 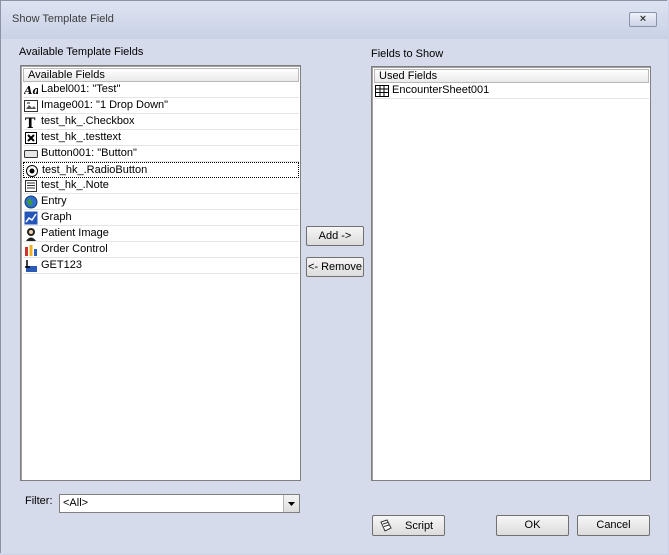 I want to click on label-text-icon: Aa, so click(x=31, y=90).